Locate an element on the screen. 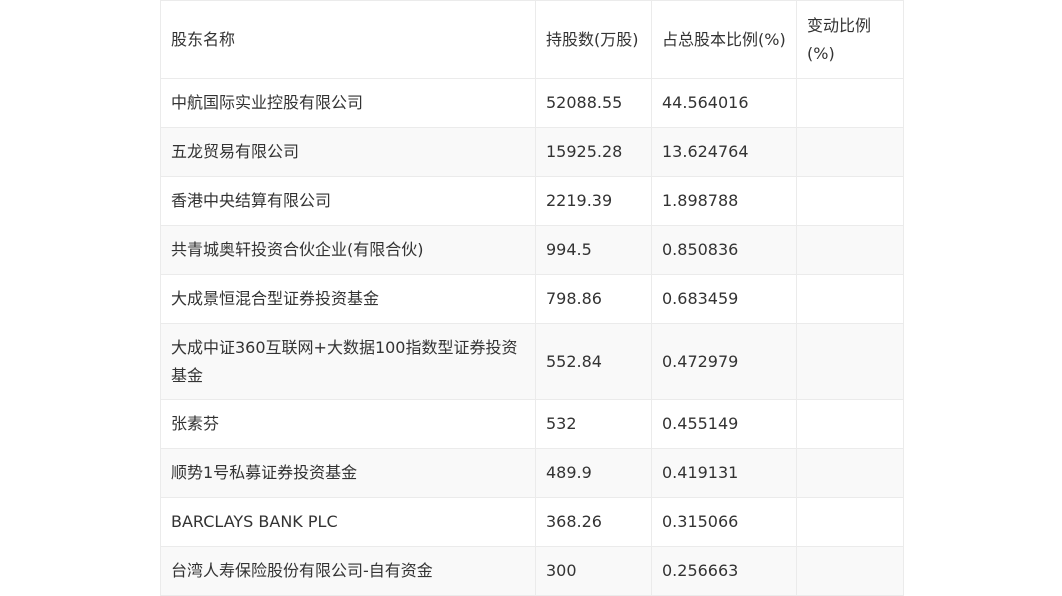  cell-shares-held: 15925.28 is located at coordinates (593, 152).